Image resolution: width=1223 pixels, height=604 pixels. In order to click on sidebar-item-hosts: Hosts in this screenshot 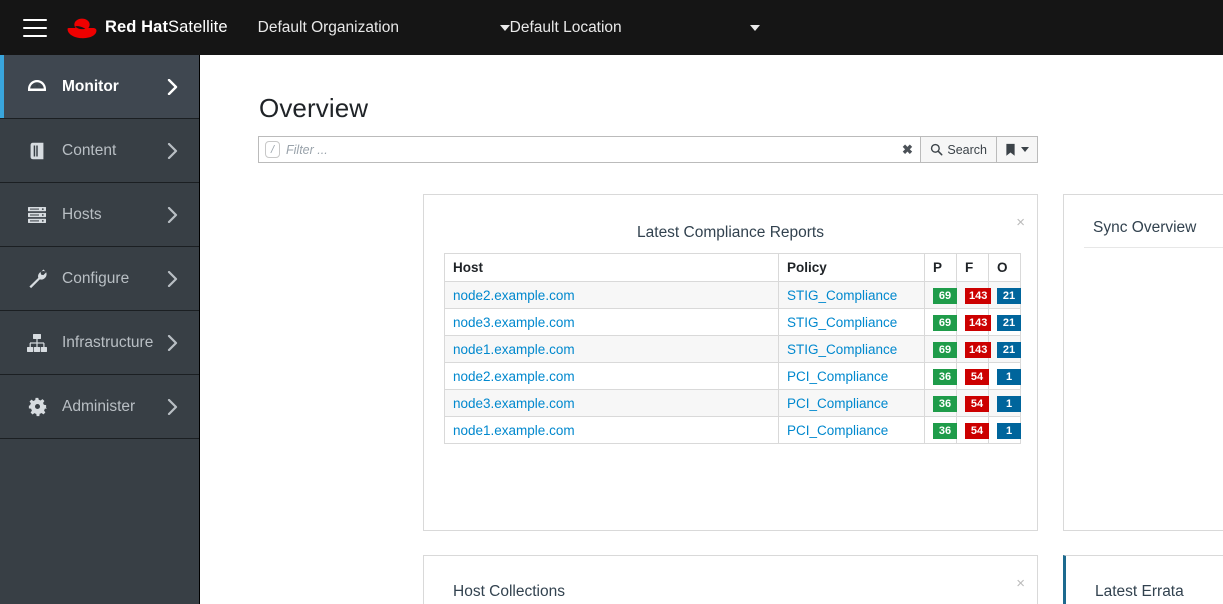, I will do `click(99, 215)`.